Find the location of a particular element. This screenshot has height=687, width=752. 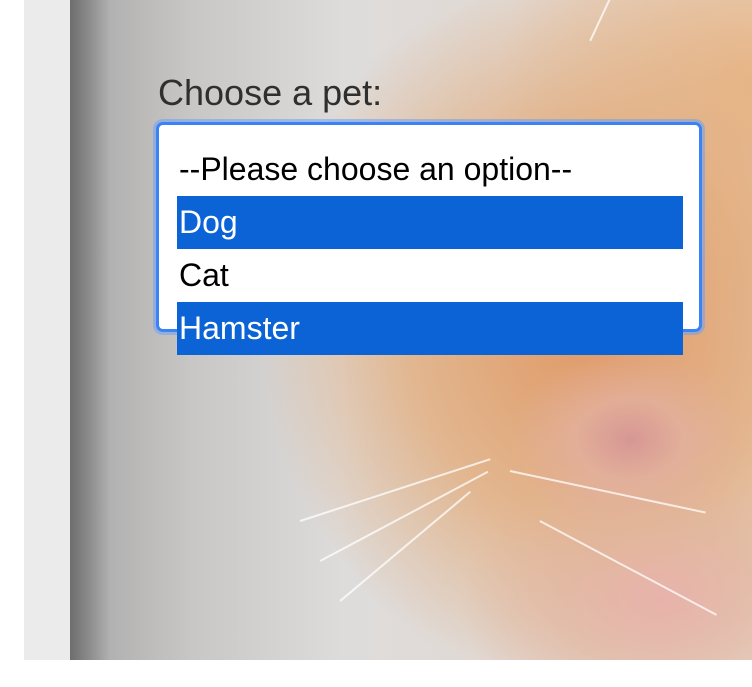

pet-select-label: Choose a pet: is located at coordinates (270, 92).